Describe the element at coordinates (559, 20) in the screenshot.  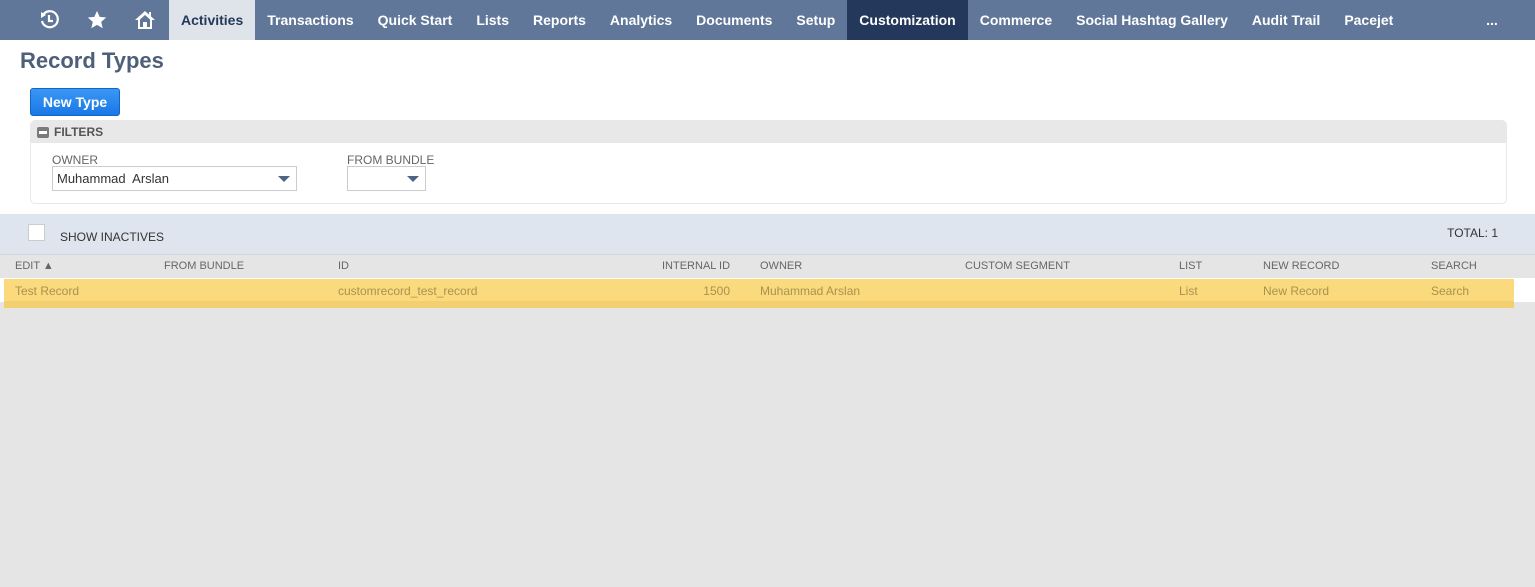
I see `nav-reports: Reports` at that location.